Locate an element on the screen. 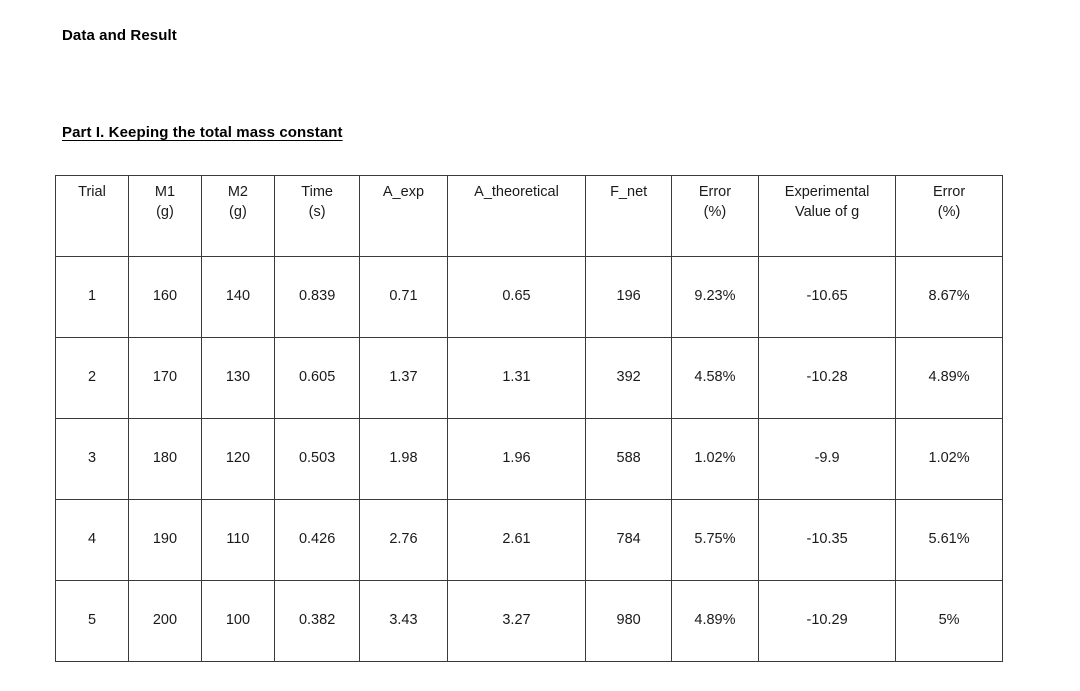 This screenshot has height=691, width=1080. cell-a-theoretical: 2.61 is located at coordinates (516, 540).